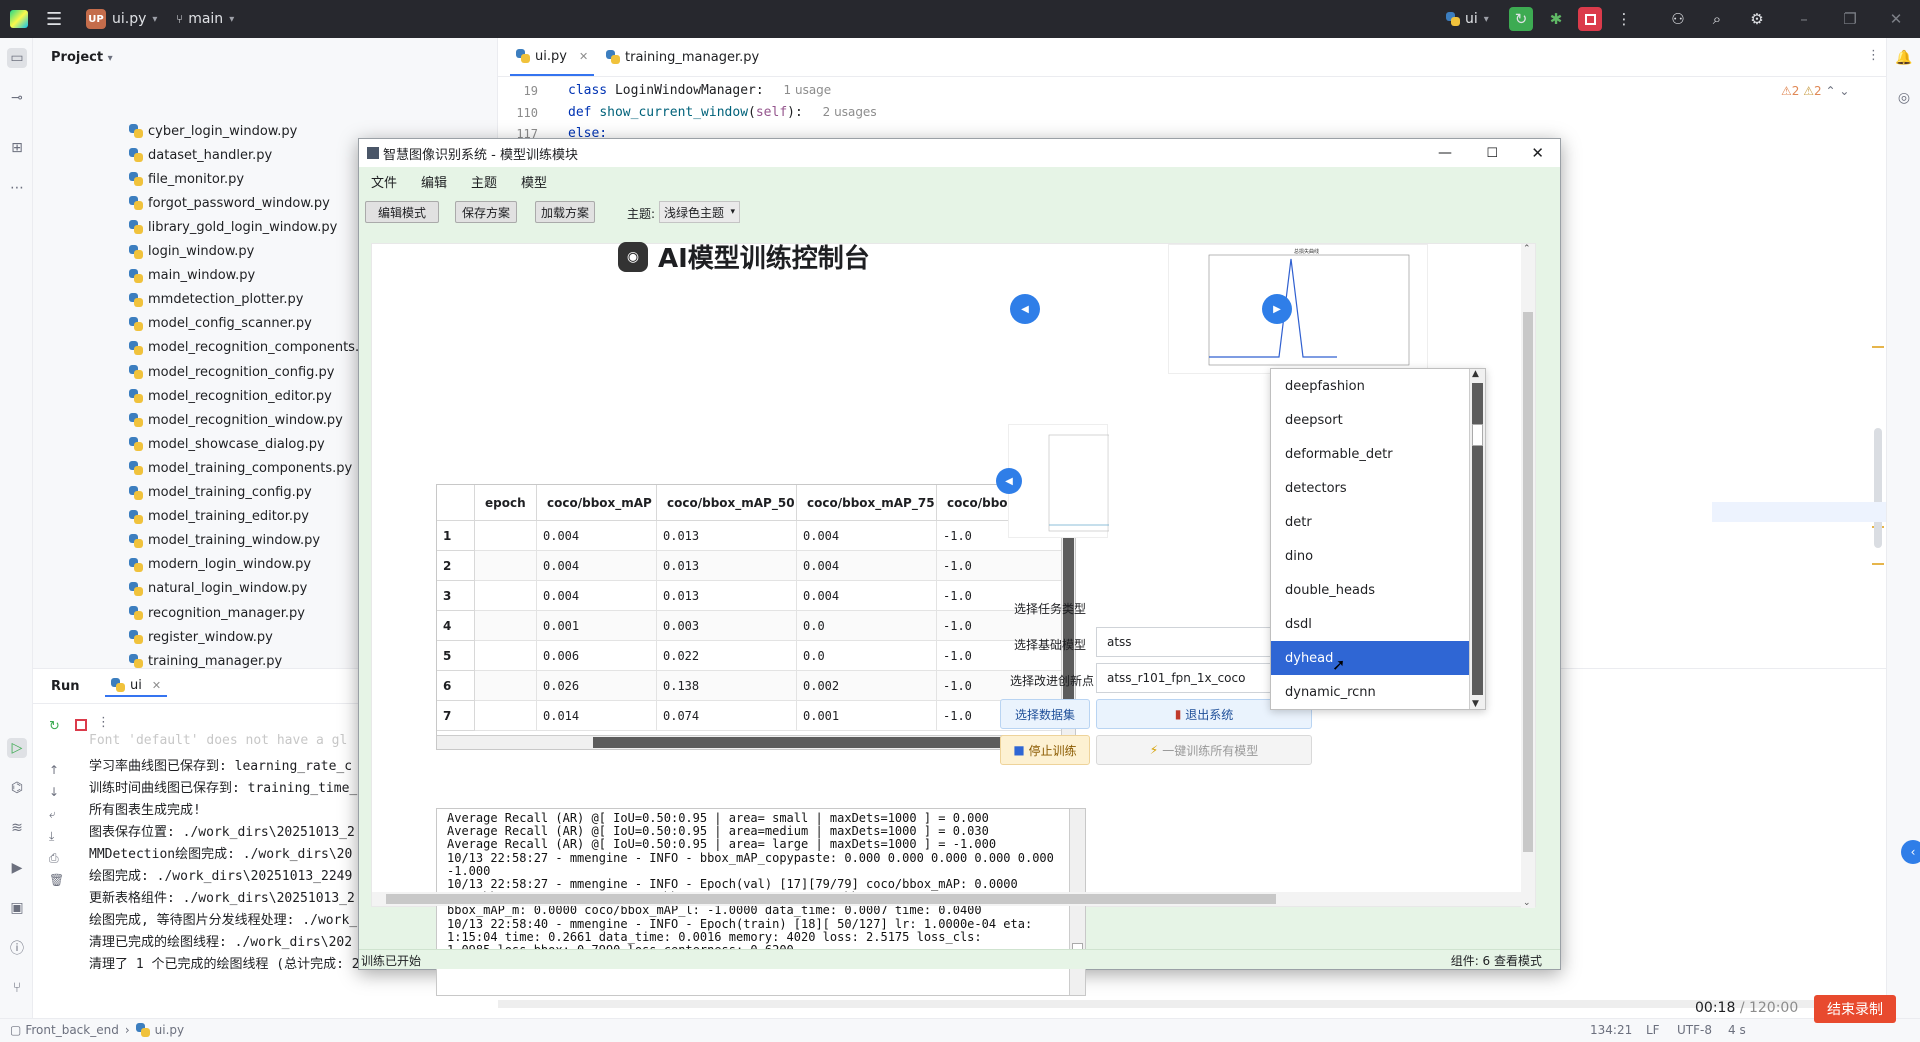  I want to click on project-file-item: model_showcase_dialog.py, so click(227, 444).